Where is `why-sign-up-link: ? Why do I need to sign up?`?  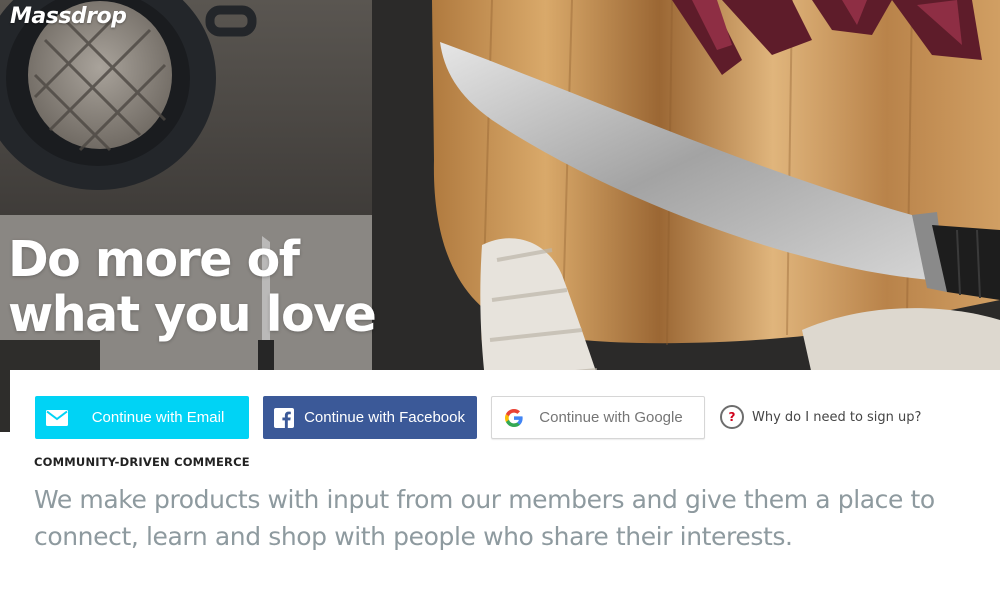
why-sign-up-link: ? Why do I need to sign up? is located at coordinates (820, 417).